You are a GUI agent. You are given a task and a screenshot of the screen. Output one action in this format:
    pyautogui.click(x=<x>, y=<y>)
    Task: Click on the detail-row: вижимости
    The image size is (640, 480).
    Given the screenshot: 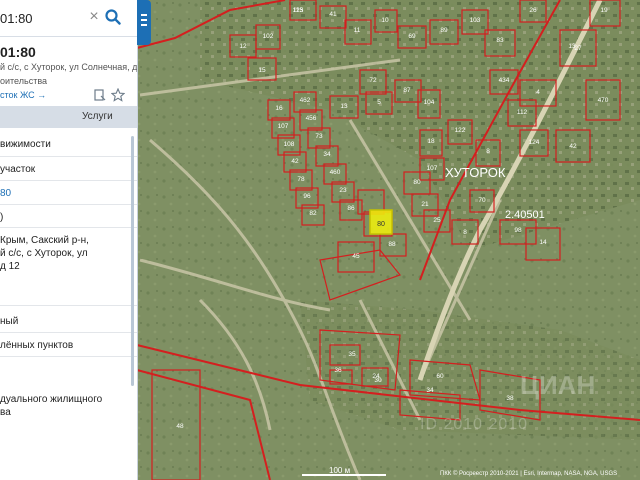 What is the action you would take?
    pyautogui.click(x=25, y=144)
    